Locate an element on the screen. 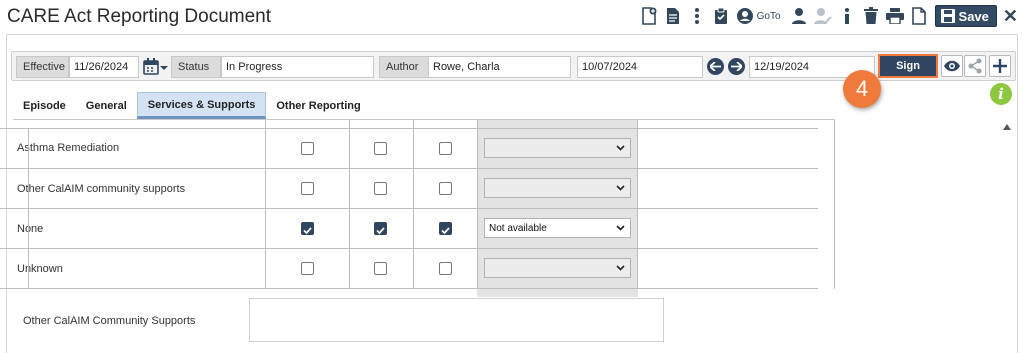 This screenshot has width=1024, height=353. title-bar: CARE Act Reporting Document GoTo Save ✕ is located at coordinates (512, 17).